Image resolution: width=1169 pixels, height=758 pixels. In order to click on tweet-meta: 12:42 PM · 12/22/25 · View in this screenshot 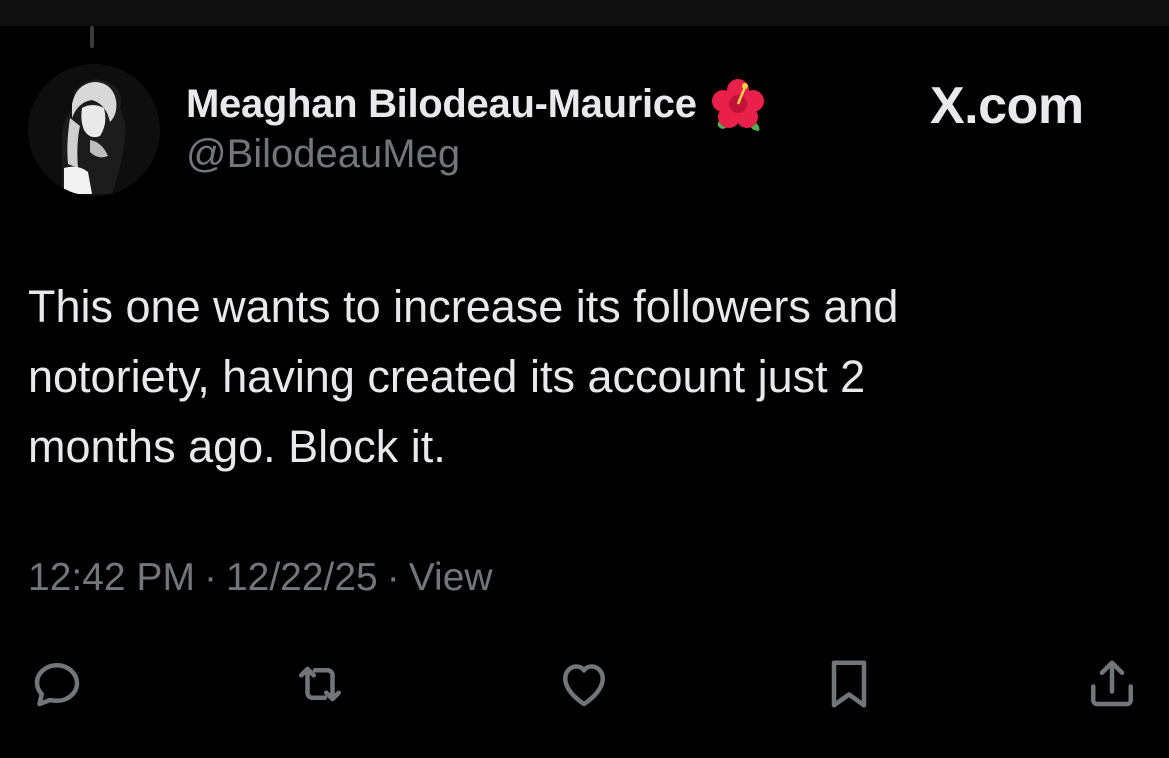, I will do `click(260, 578)`.